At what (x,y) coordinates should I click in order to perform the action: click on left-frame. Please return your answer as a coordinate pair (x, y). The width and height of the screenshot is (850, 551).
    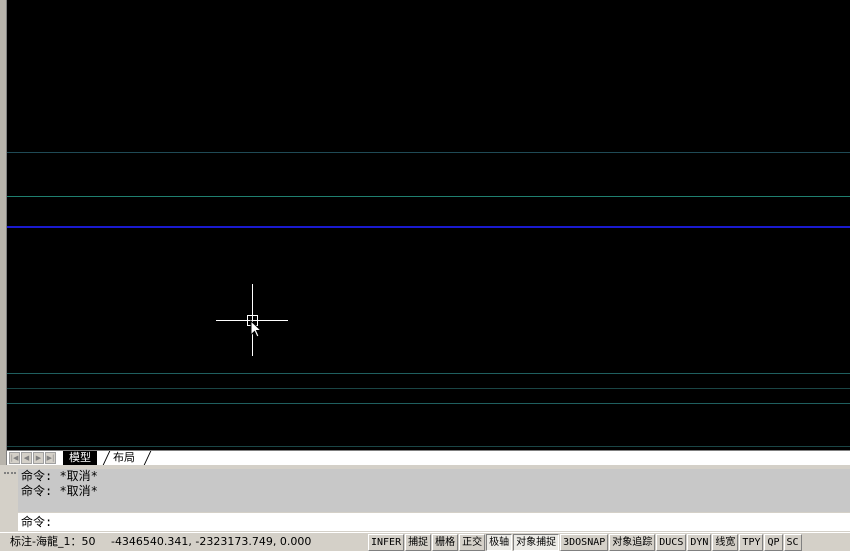
    Looking at the image, I should click on (3, 232).